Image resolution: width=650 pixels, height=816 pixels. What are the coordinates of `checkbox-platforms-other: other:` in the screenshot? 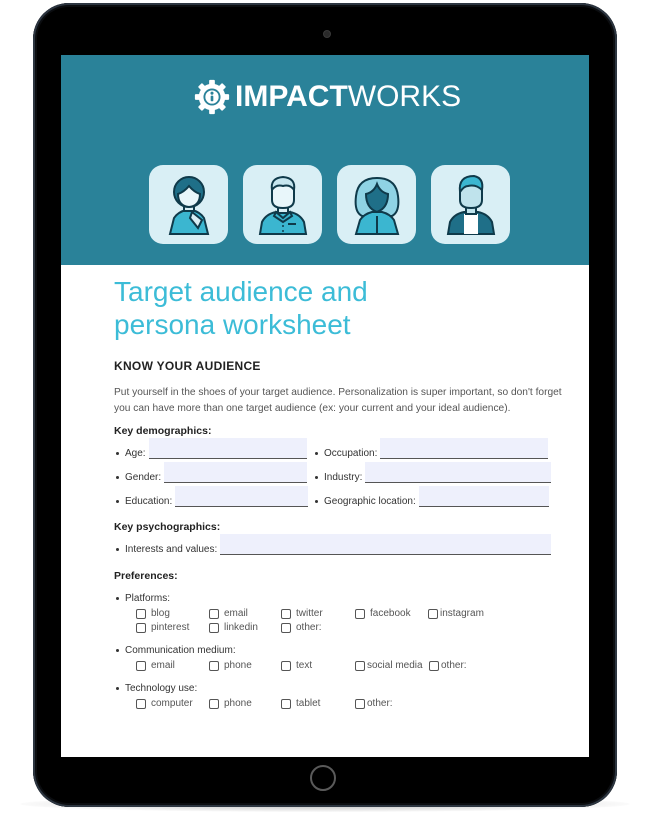 It's located at (301, 627).